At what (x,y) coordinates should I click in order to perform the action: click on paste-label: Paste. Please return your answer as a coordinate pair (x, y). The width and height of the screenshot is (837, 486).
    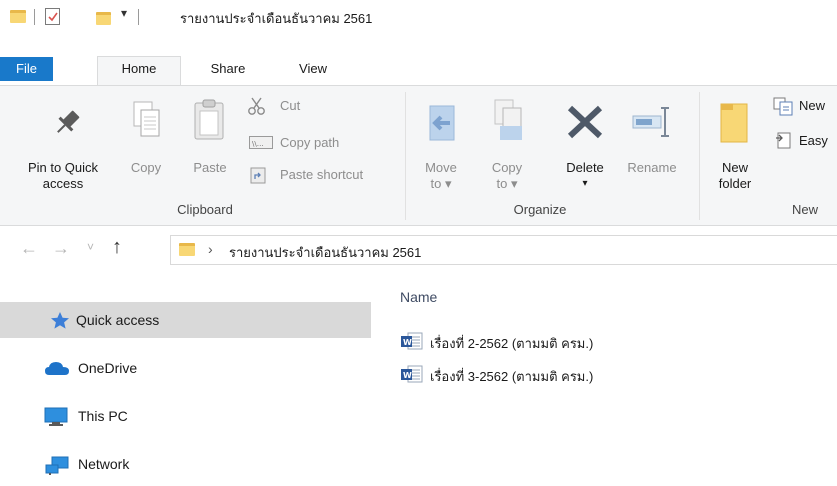
    Looking at the image, I should click on (210, 167).